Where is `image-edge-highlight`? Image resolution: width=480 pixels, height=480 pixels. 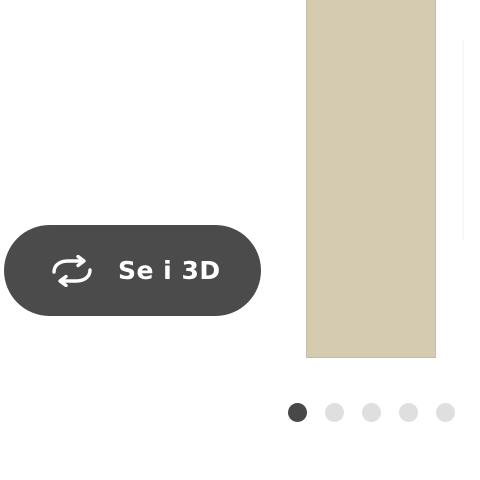
image-edge-highlight is located at coordinates (463, 140).